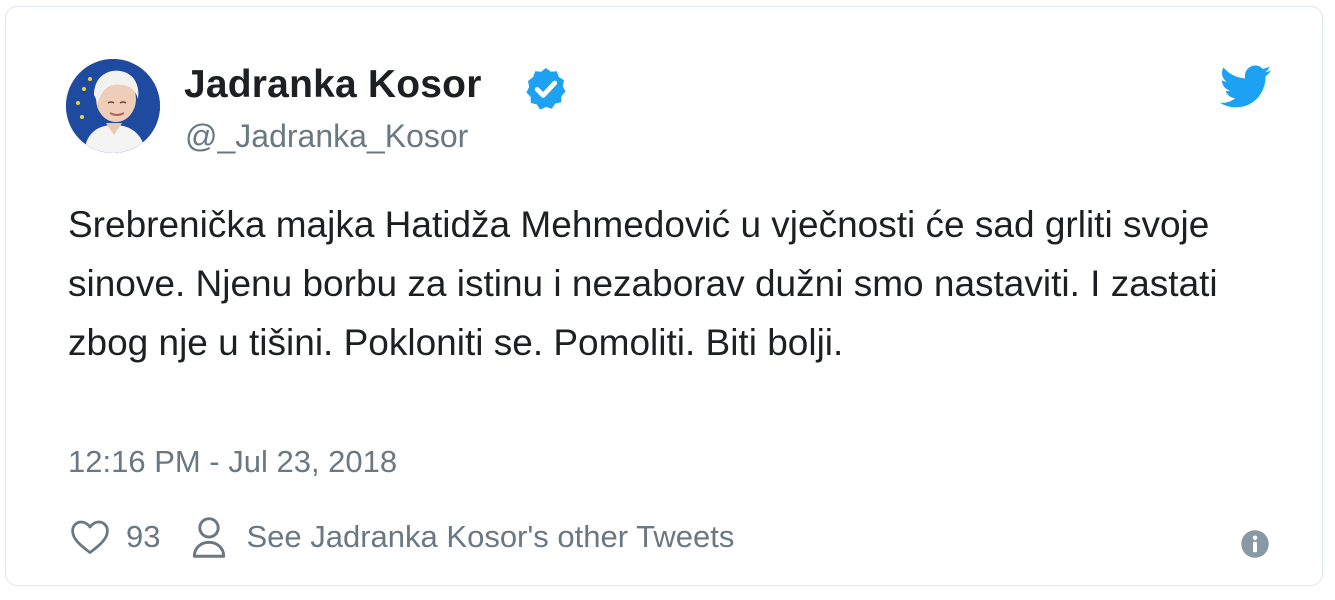 This screenshot has width=1335, height=600. What do you see at coordinates (209, 537) in the screenshot?
I see `person-icon` at bounding box center [209, 537].